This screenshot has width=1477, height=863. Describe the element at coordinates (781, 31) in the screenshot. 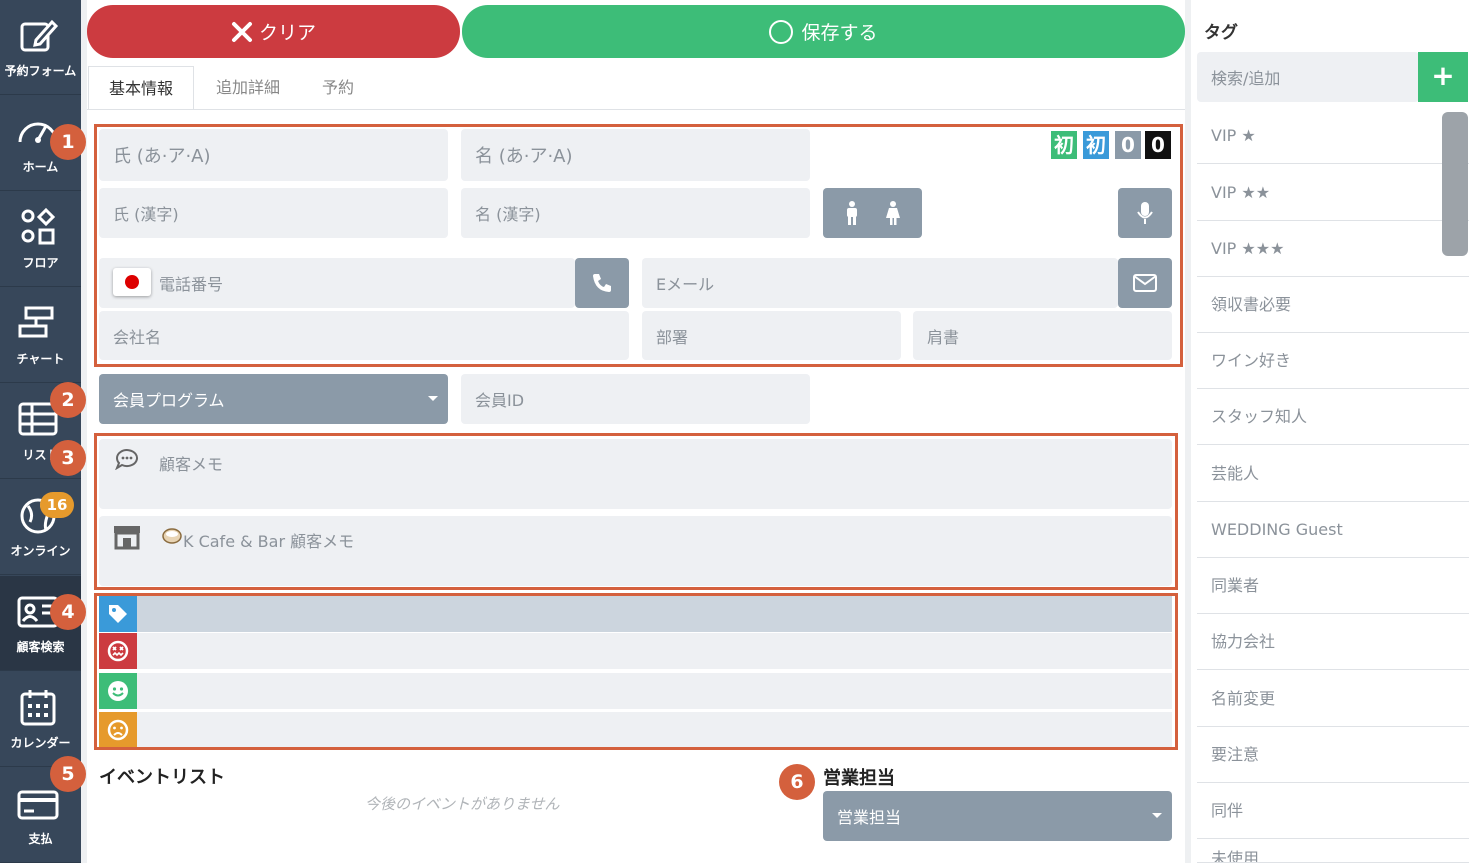

I see `circle-icon` at that location.